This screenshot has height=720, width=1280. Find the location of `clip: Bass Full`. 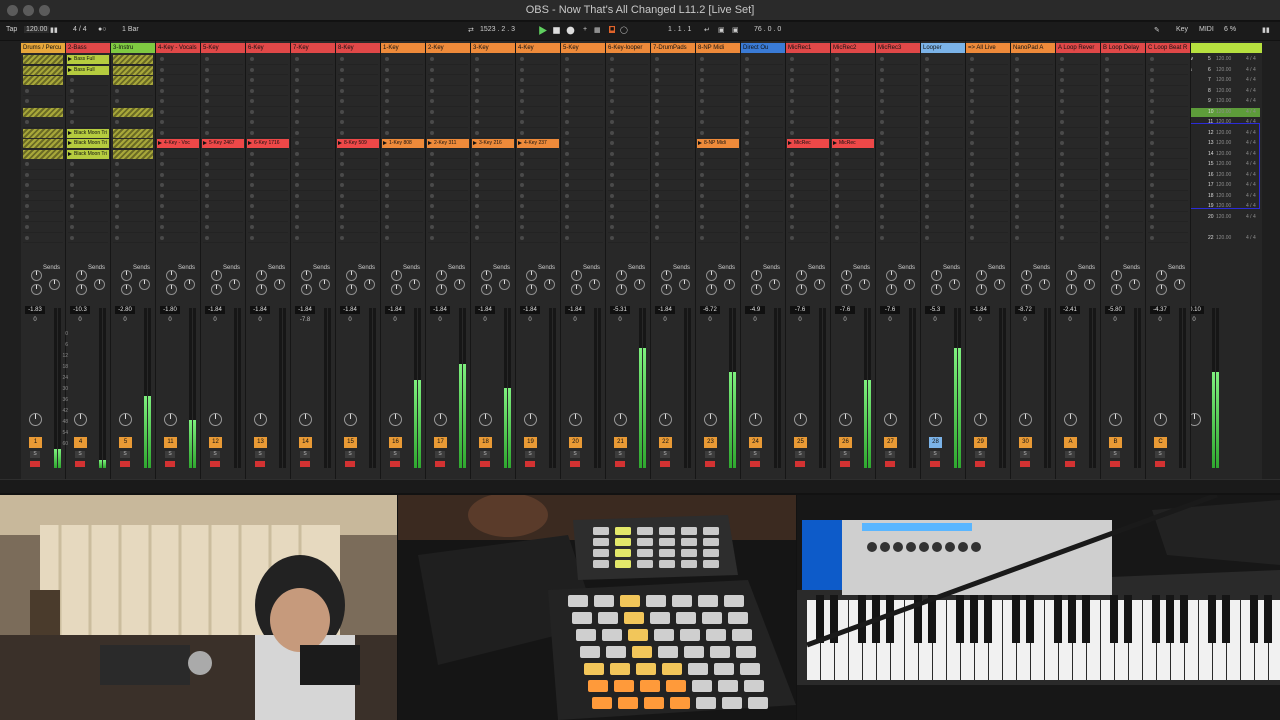

clip: Bass Full is located at coordinates (88, 59).